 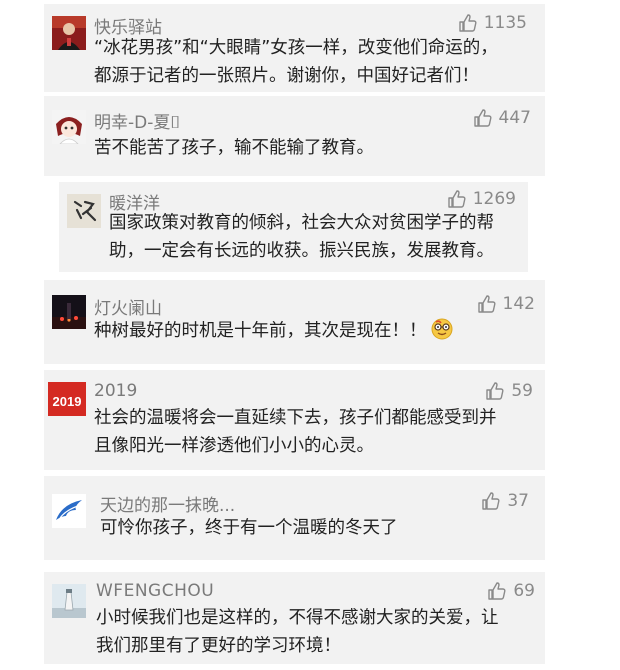 What do you see at coordinates (511, 591) in the screenshot?
I see `like-button: 69` at bounding box center [511, 591].